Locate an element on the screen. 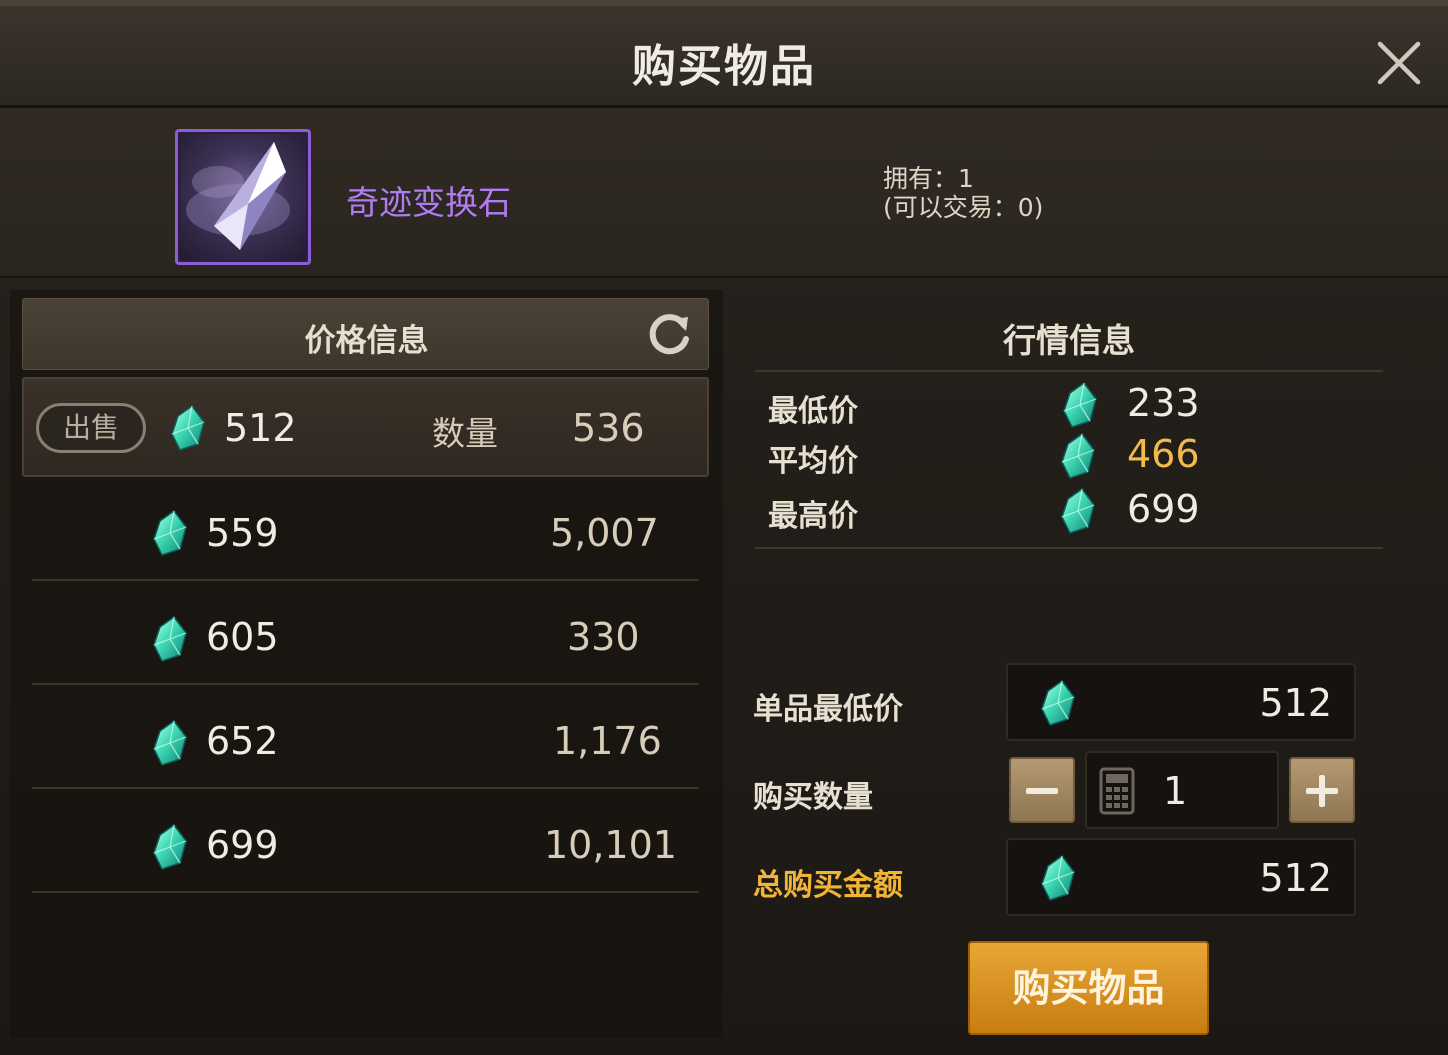  max-price-label: 最高价 is located at coordinates (813, 516).